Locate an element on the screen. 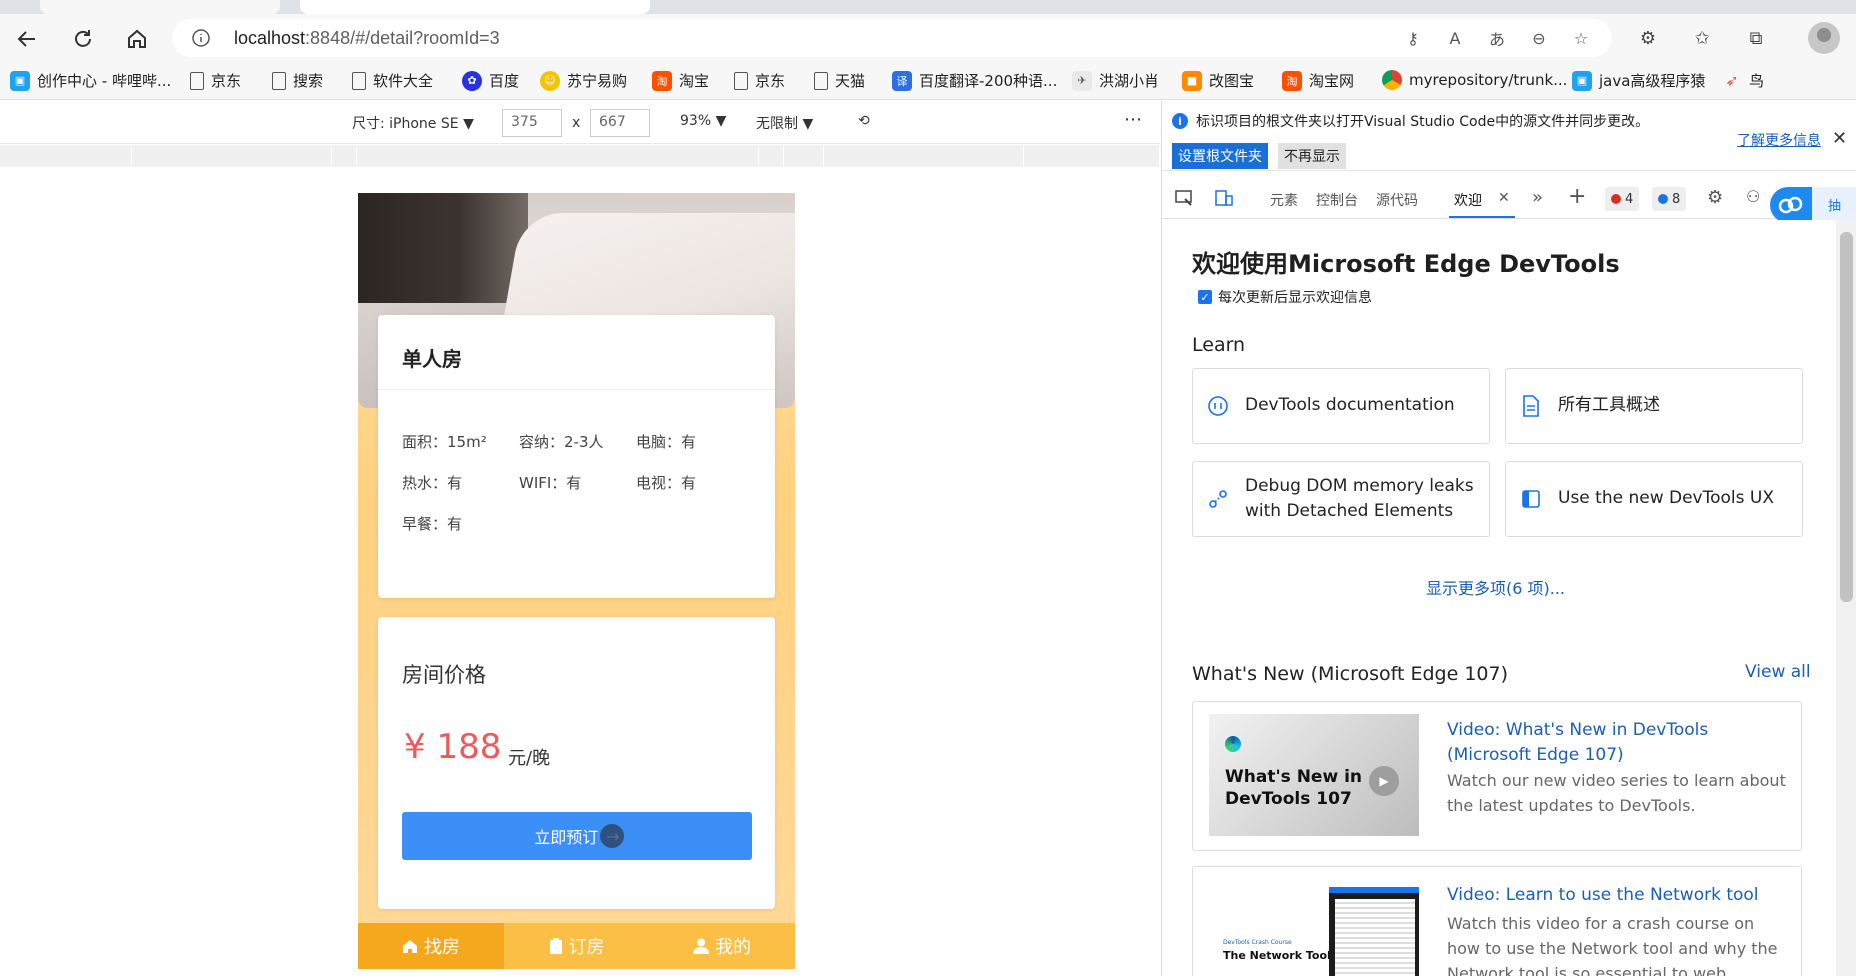 The width and height of the screenshot is (1856, 976). checkbox-label: 每次更新后显示欢迎信息 is located at coordinates (1295, 298).